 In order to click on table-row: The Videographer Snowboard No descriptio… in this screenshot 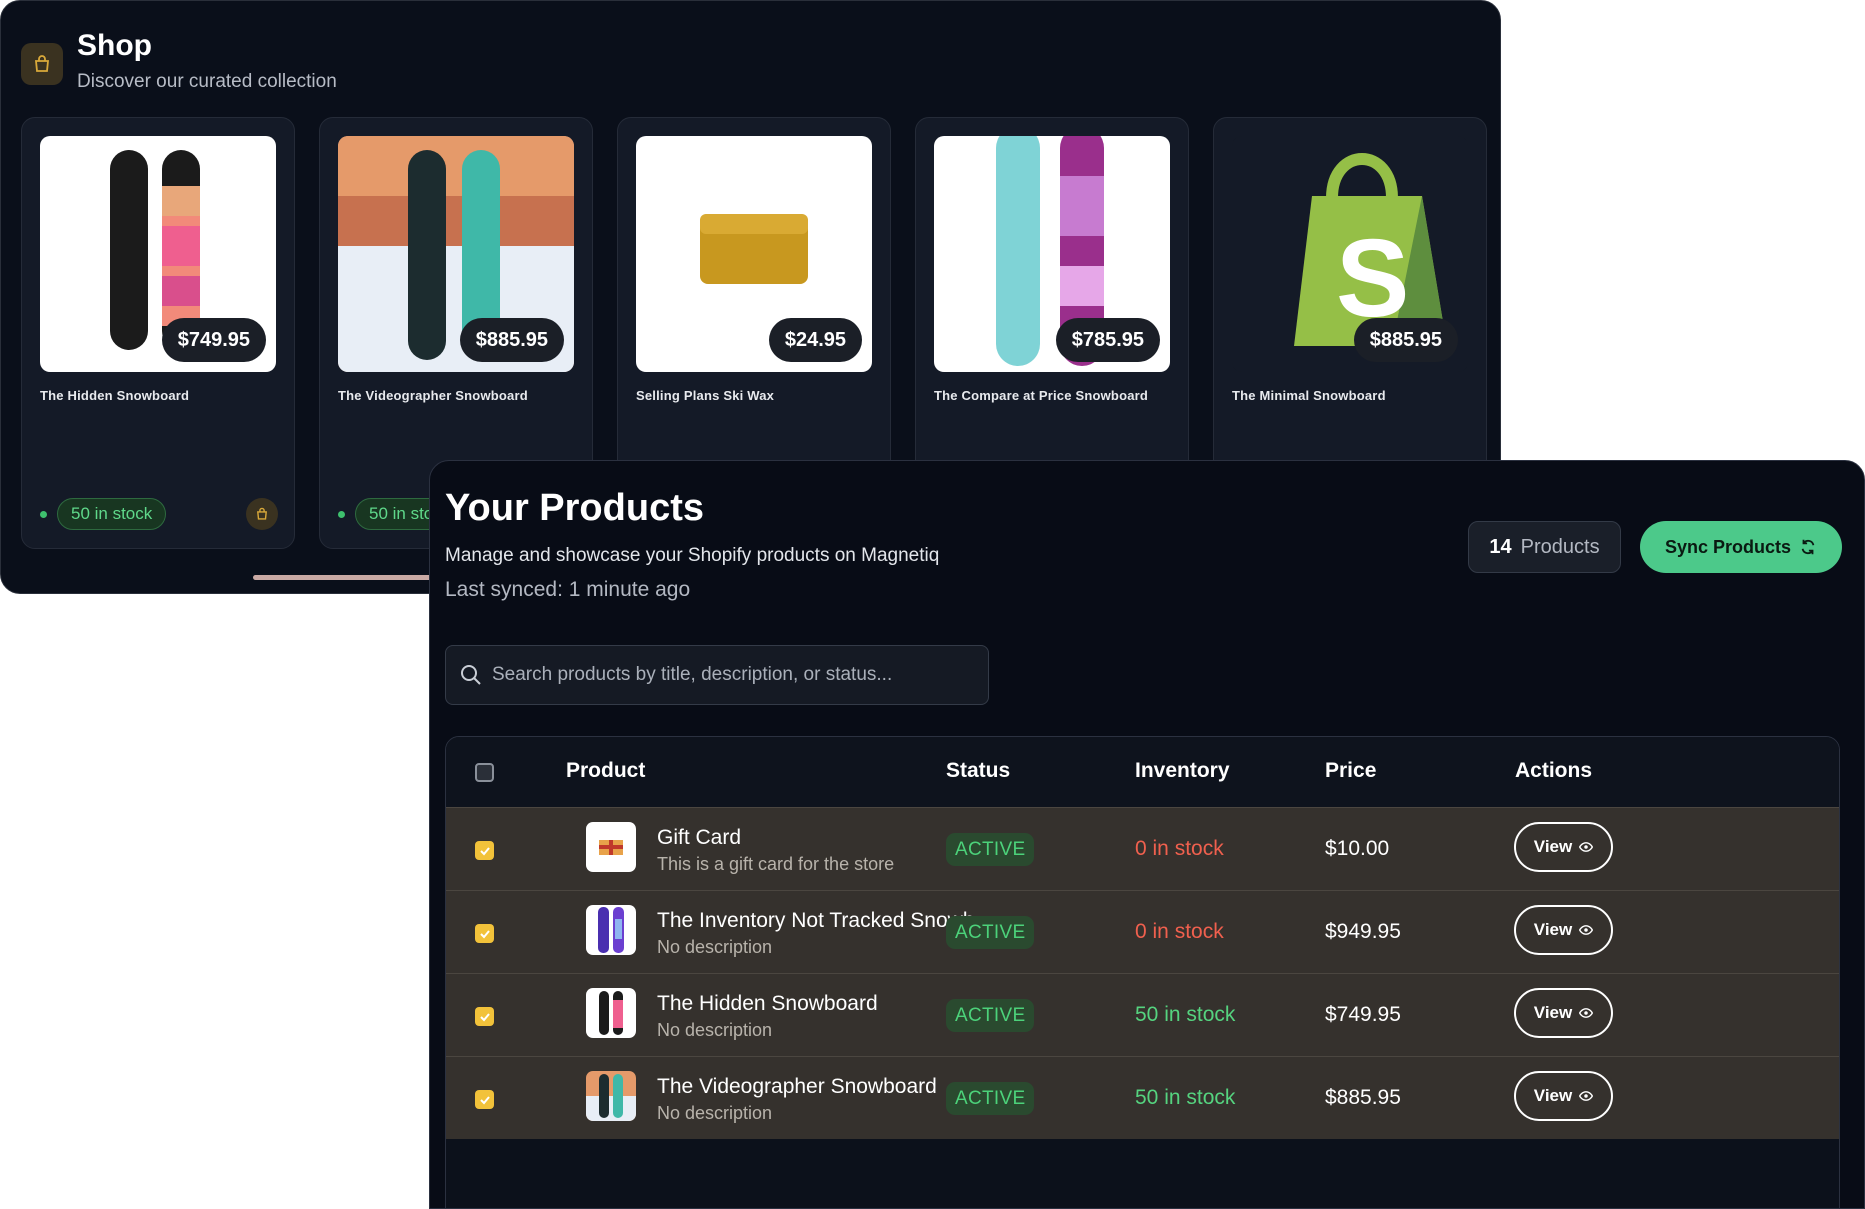, I will do `click(1142, 1097)`.